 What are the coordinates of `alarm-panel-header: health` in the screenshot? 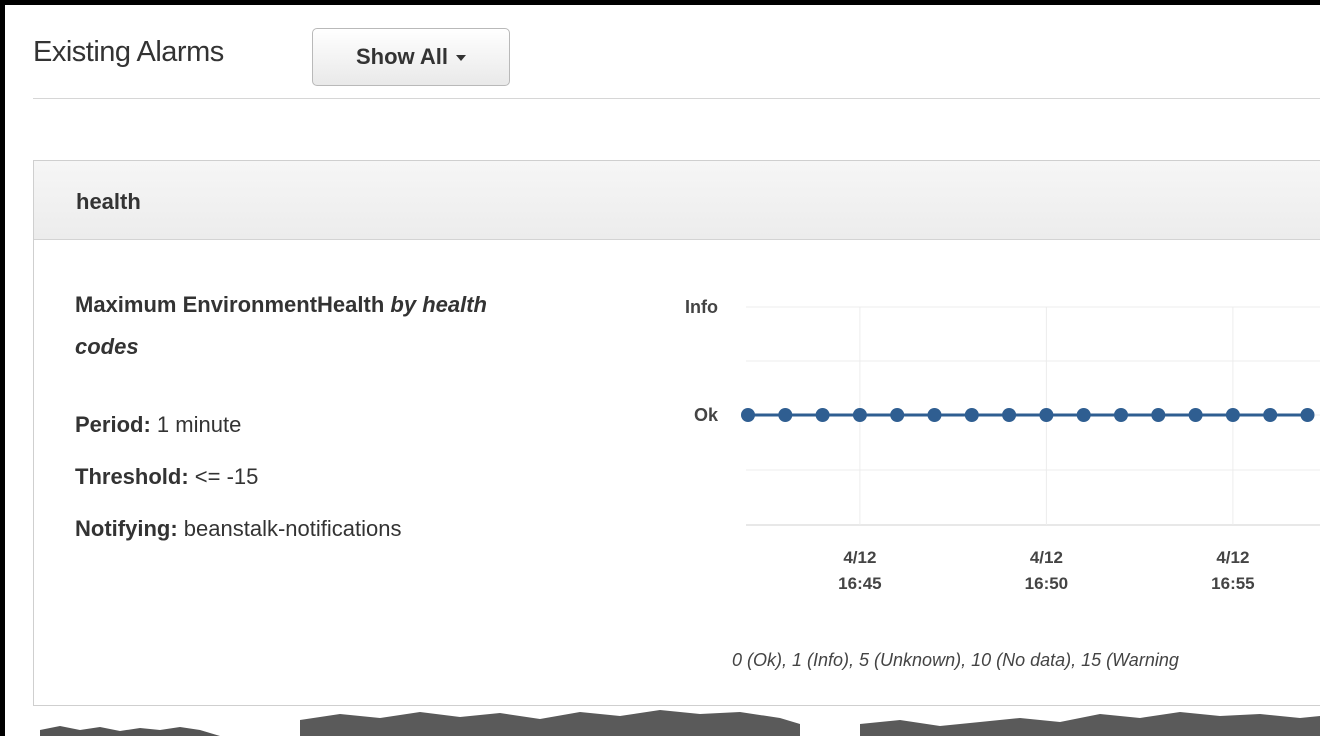 It's located at (677, 200).